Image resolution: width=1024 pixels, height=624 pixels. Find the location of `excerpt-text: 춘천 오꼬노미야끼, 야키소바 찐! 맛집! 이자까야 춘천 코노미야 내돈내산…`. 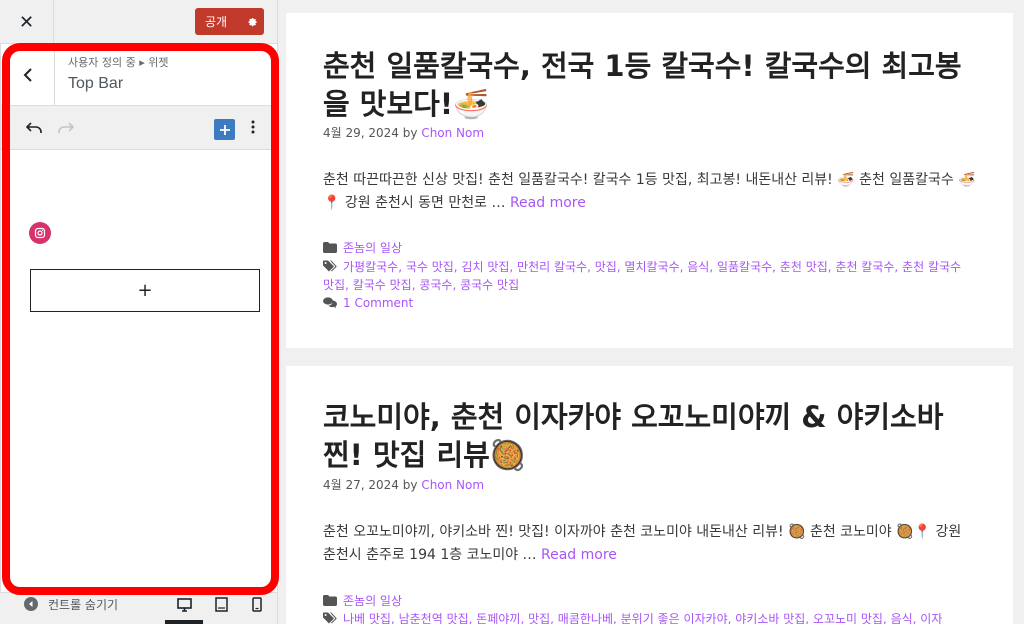

excerpt-text: 춘천 오꼬노미야끼, 야키소바 찐! 맛집! 이자까야 춘천 코노미야 내돈내산… is located at coordinates (642, 543).